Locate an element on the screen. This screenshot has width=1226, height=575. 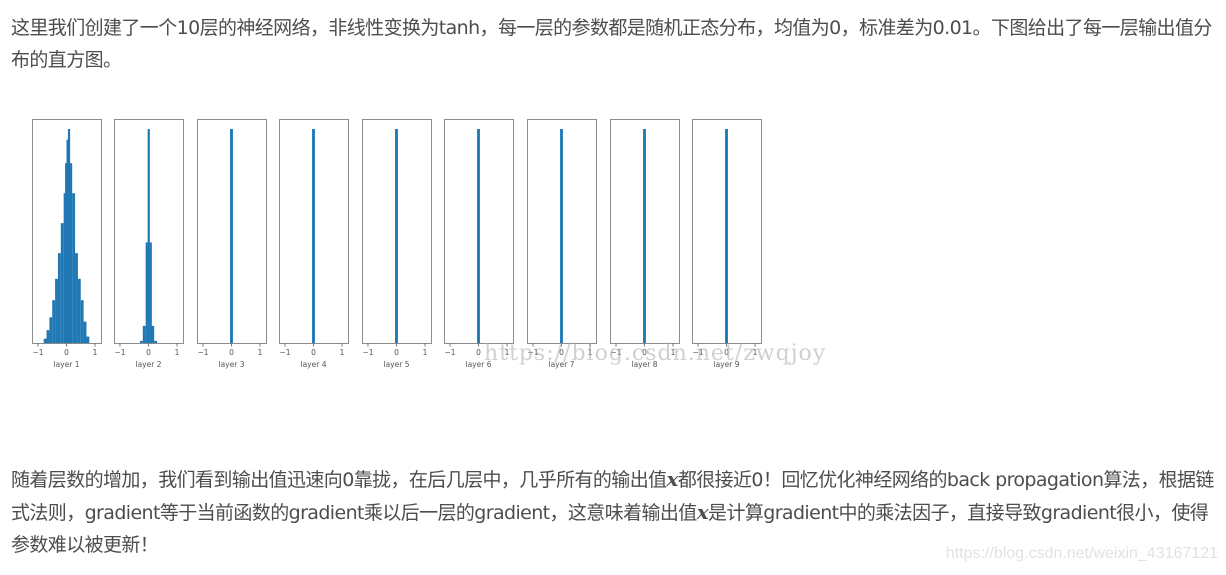
histogram-panel-7: −1 0 1layer 7 is located at coordinates (562, 244).